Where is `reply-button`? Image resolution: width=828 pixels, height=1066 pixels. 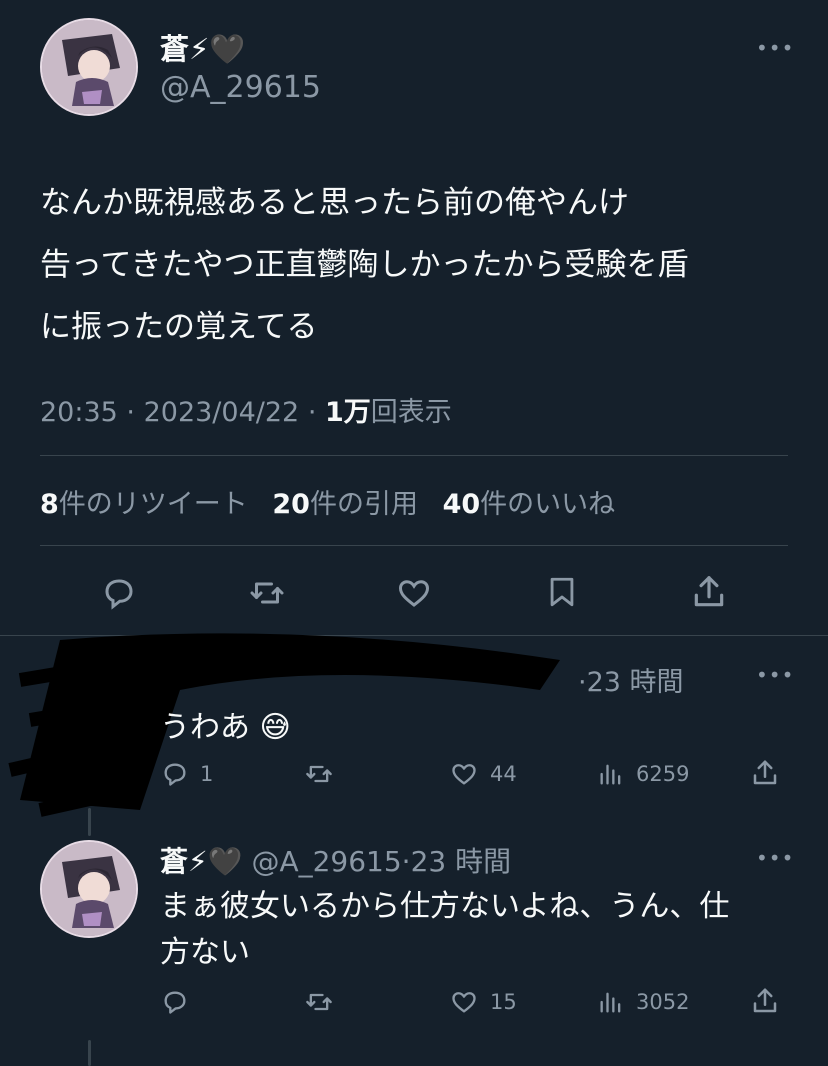 reply-button is located at coordinates (119, 595).